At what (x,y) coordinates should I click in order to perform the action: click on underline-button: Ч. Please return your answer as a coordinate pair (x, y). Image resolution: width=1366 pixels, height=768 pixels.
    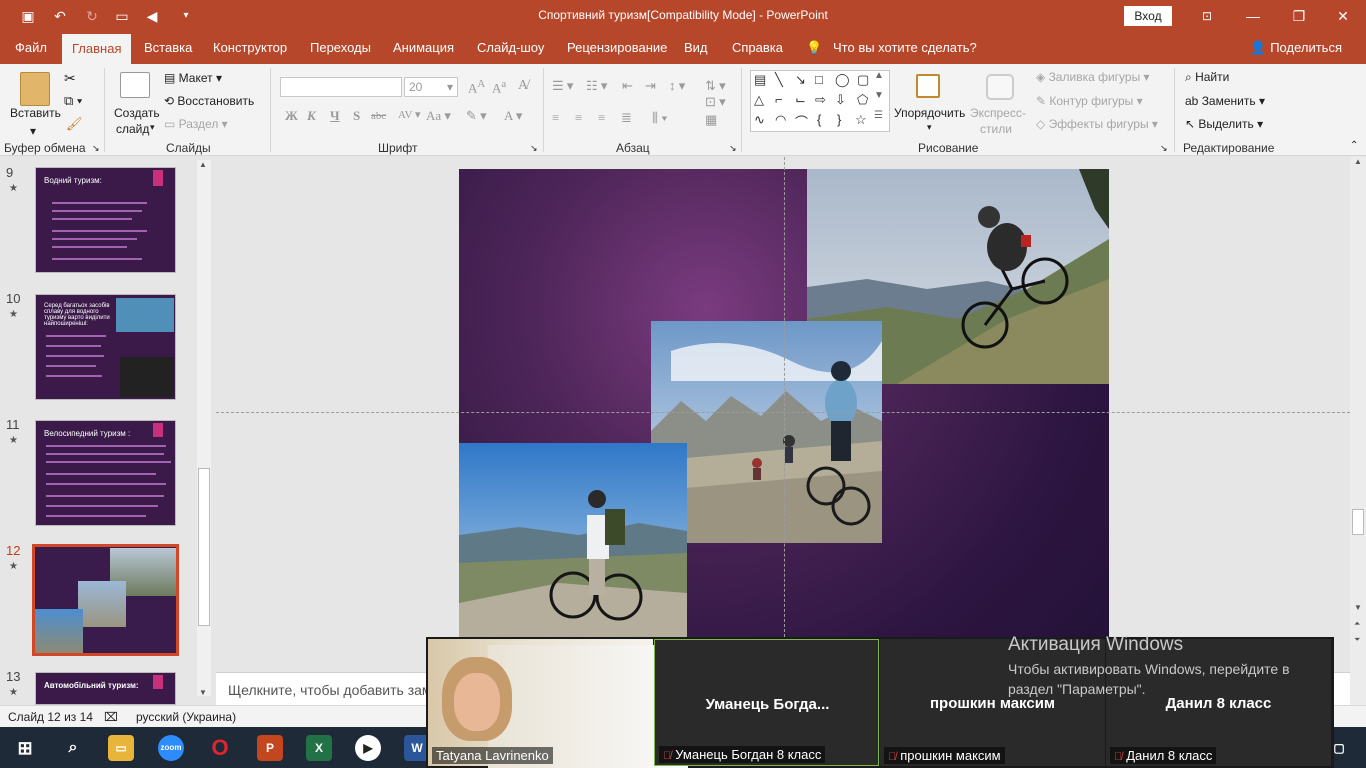
    Looking at the image, I should click on (335, 116).